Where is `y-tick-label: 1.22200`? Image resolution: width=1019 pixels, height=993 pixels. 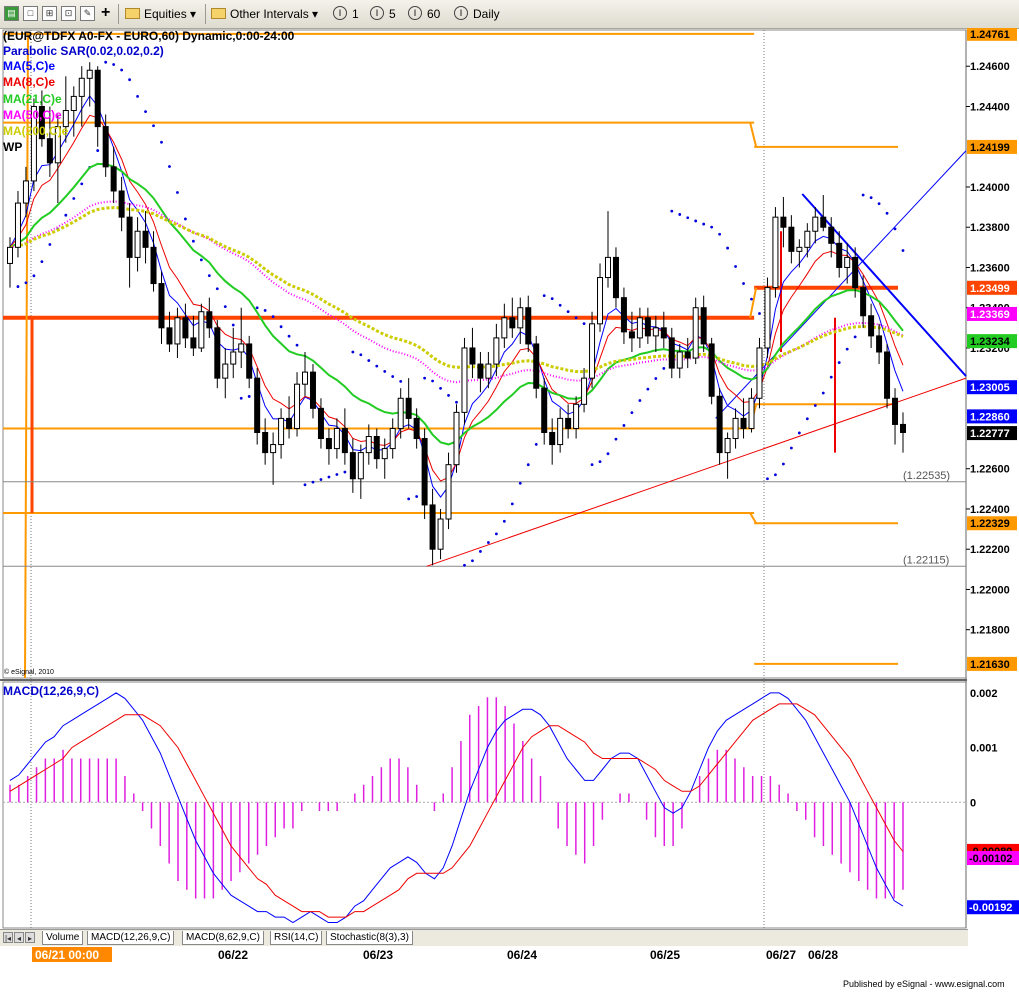
y-tick-label: 1.22200 is located at coordinates (990, 550).